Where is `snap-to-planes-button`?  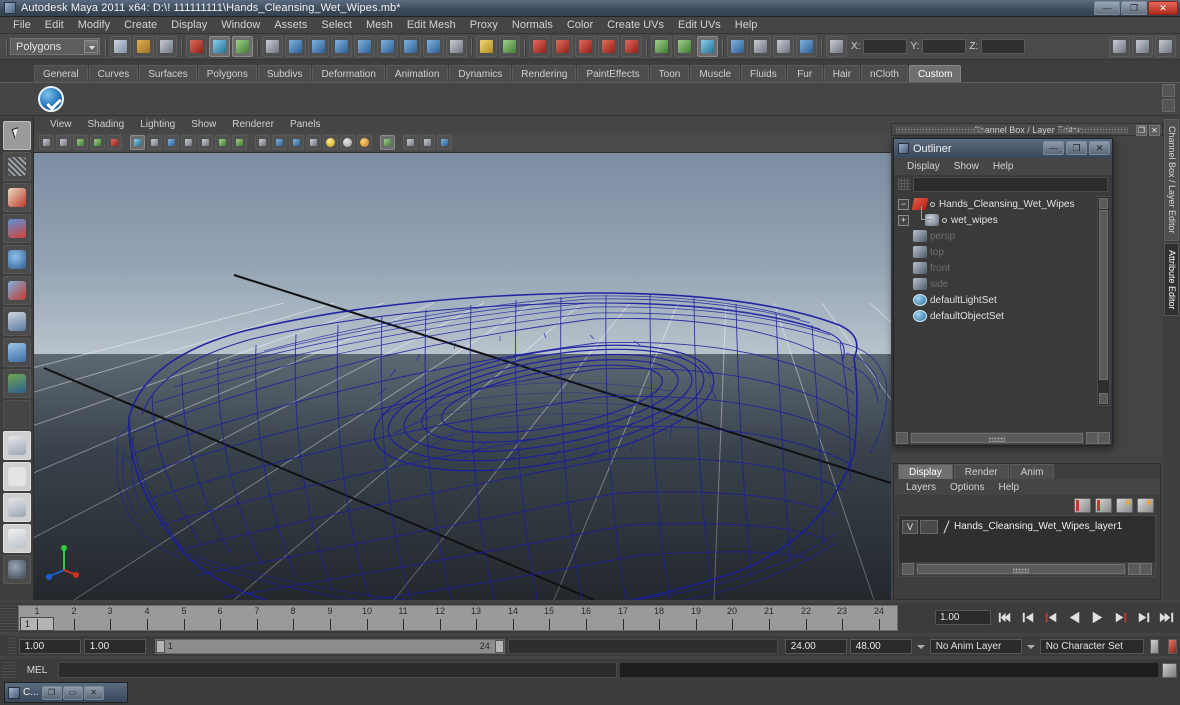
snap-to-planes-button is located at coordinates (608, 46).